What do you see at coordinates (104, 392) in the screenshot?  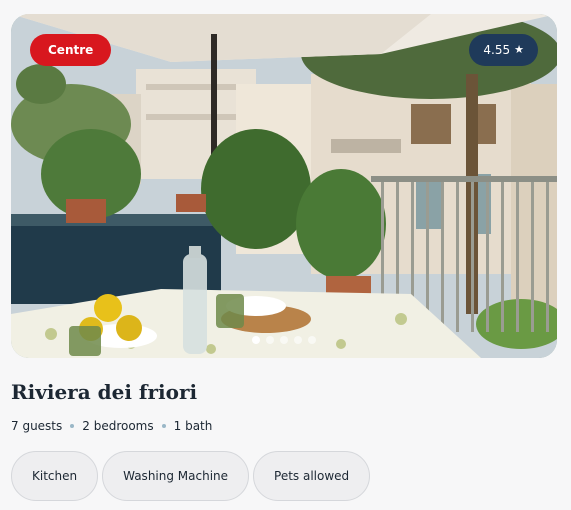 I see `listing-title: Riviera dei friori` at bounding box center [104, 392].